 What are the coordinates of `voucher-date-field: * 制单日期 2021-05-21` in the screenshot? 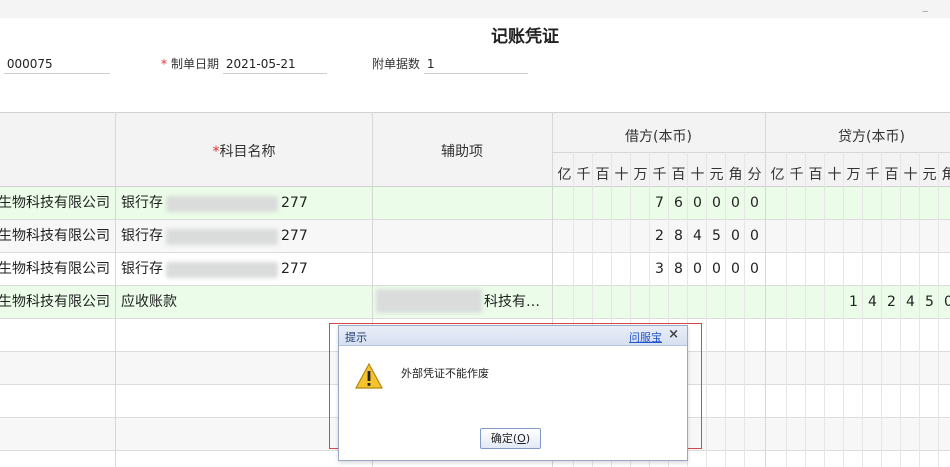 It's located at (244, 65).